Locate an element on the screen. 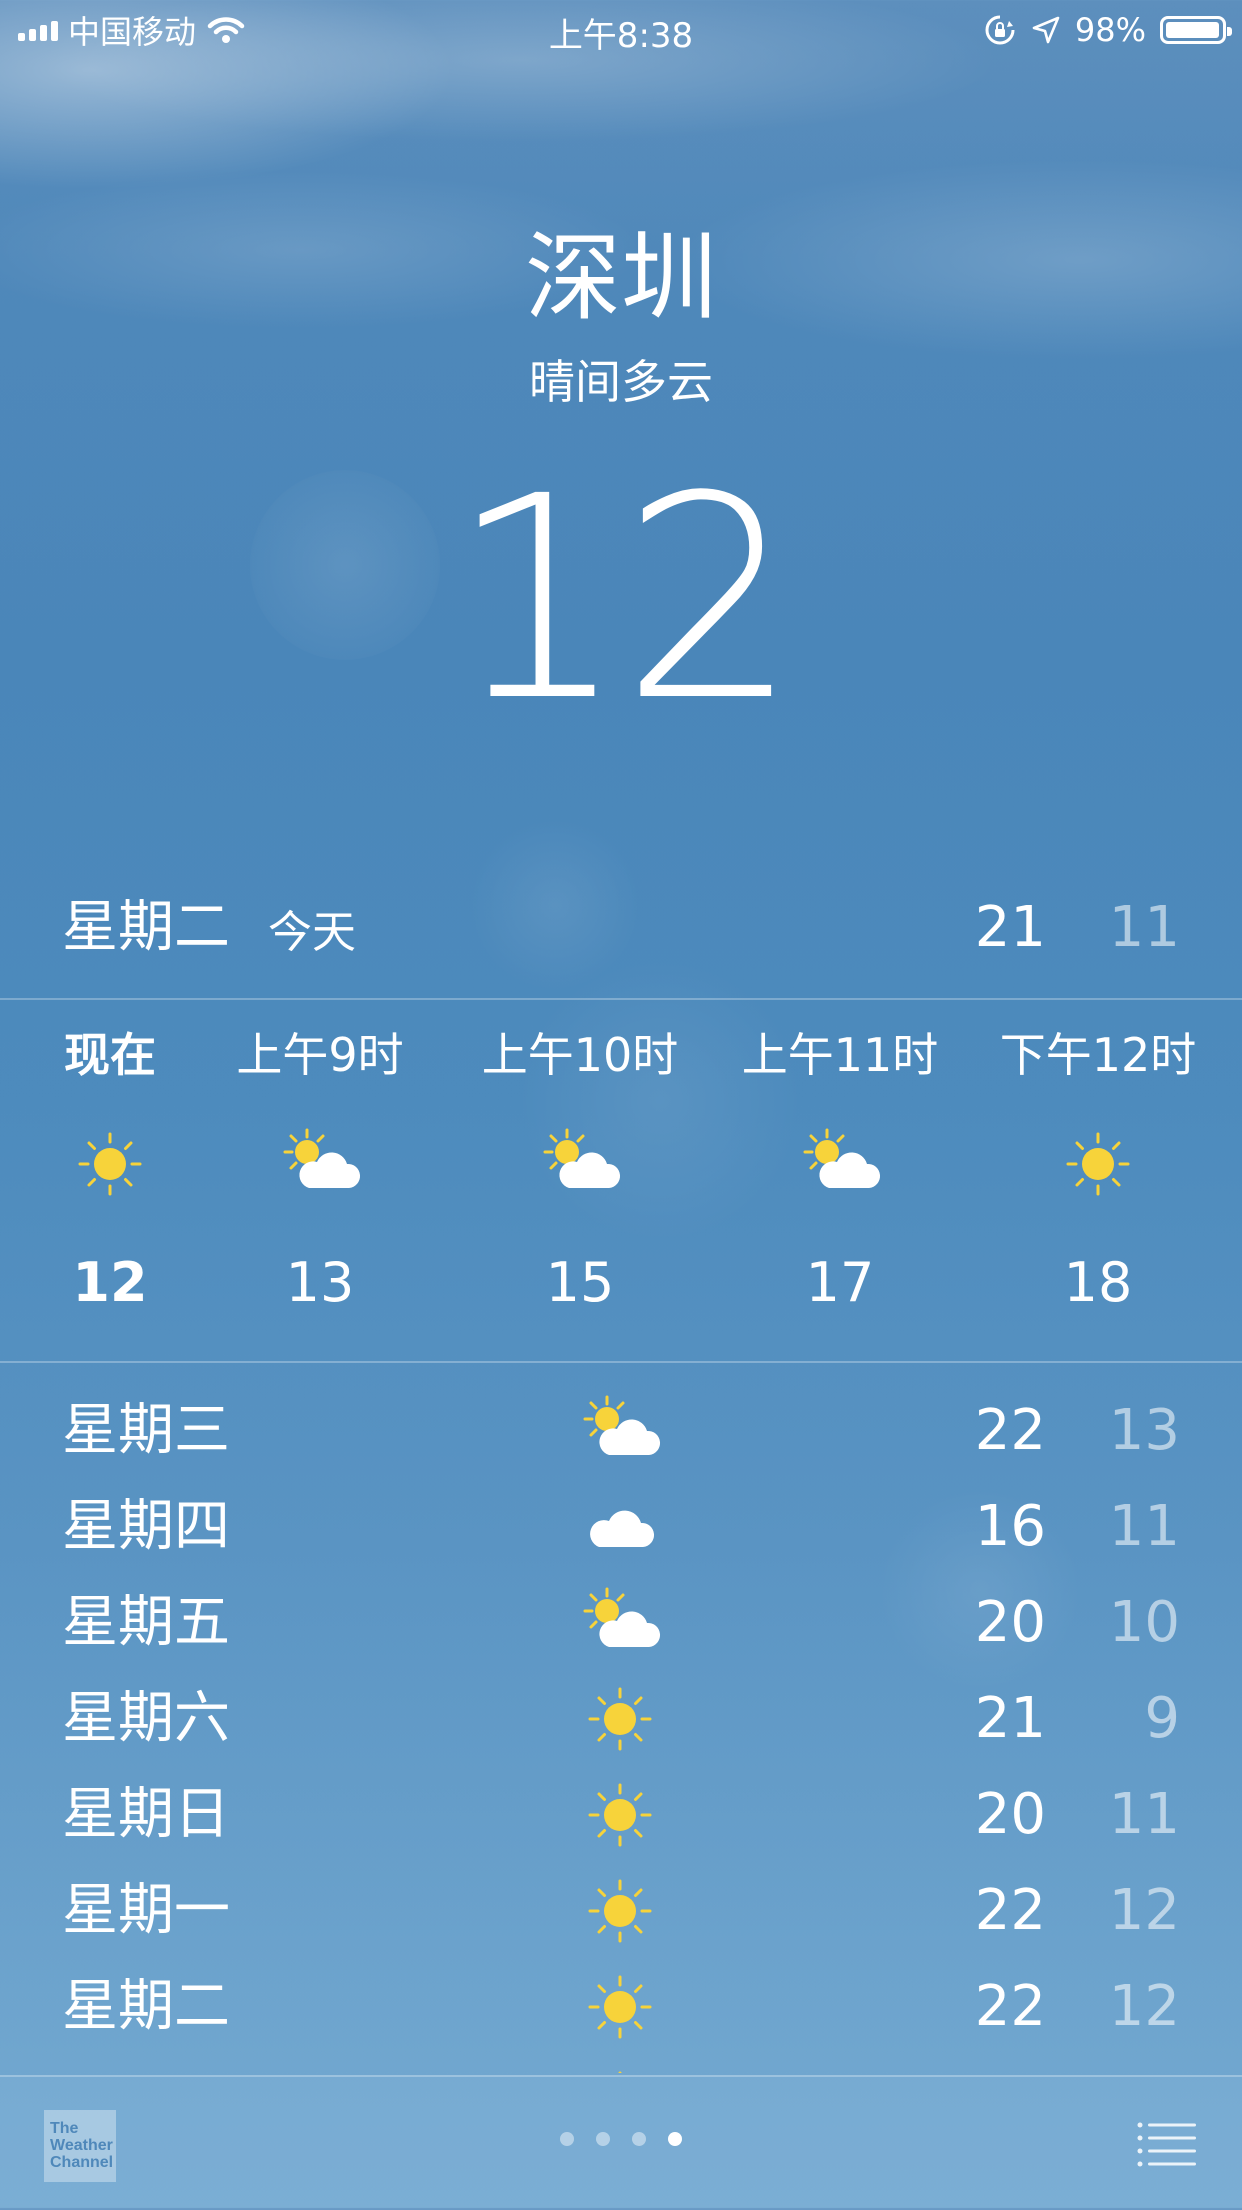 Image resolution: width=1242 pixels, height=2210 pixels. weather-channel-logo: The Weather Channel is located at coordinates (80, 2146).